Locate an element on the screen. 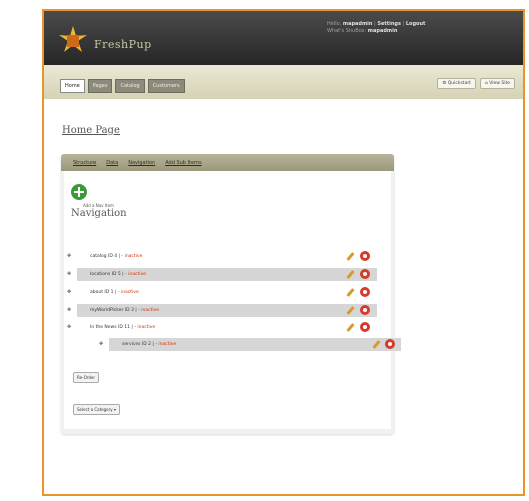 The image size is (529, 501). nav-row: ✥ In the News ID 11 | - inactive is located at coordinates (222, 327).